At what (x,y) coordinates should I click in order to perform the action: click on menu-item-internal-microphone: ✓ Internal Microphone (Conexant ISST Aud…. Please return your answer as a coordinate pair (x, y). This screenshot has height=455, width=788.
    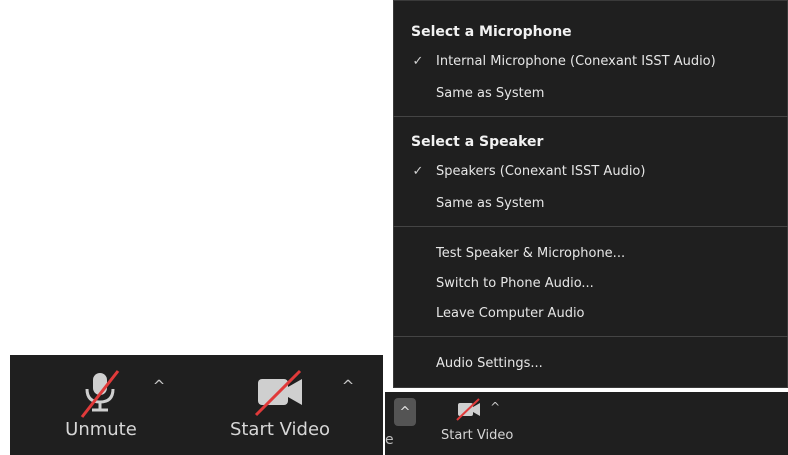
    Looking at the image, I should click on (590, 61).